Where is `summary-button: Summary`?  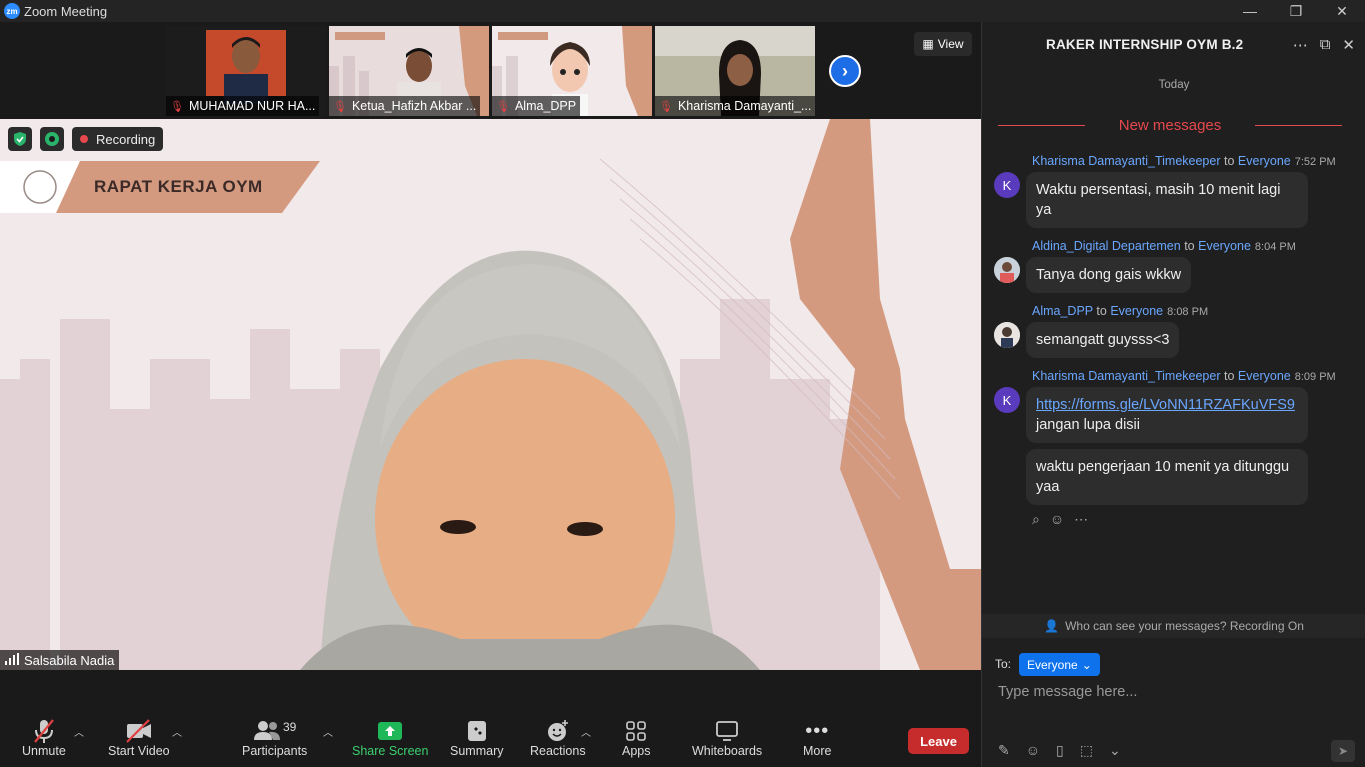
summary-button: Summary is located at coordinates (476, 738).